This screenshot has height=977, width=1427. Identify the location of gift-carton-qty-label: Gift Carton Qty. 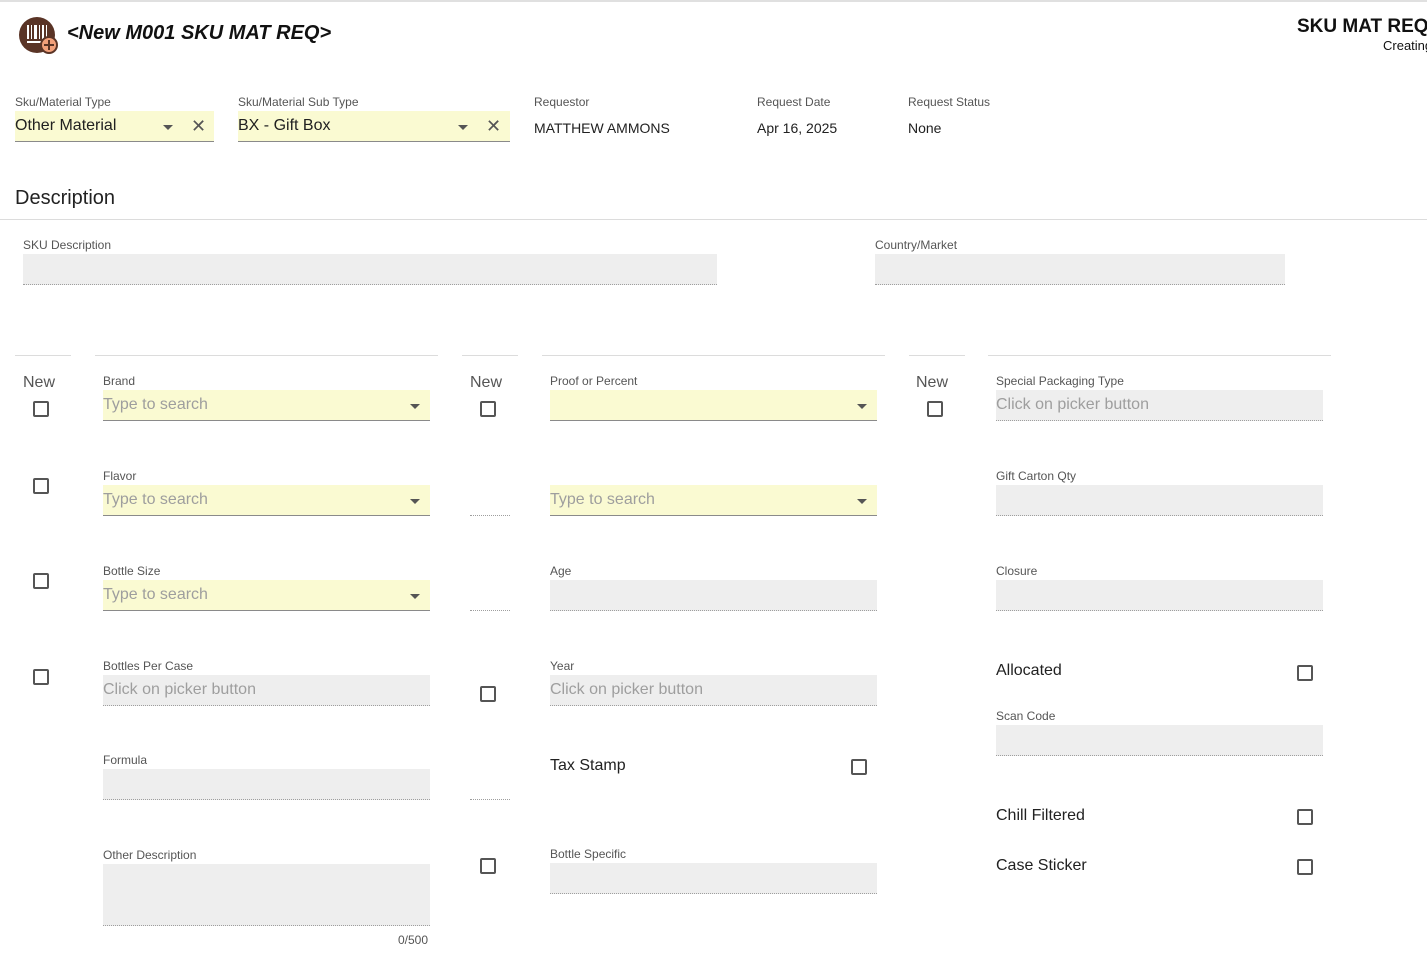
(1036, 476).